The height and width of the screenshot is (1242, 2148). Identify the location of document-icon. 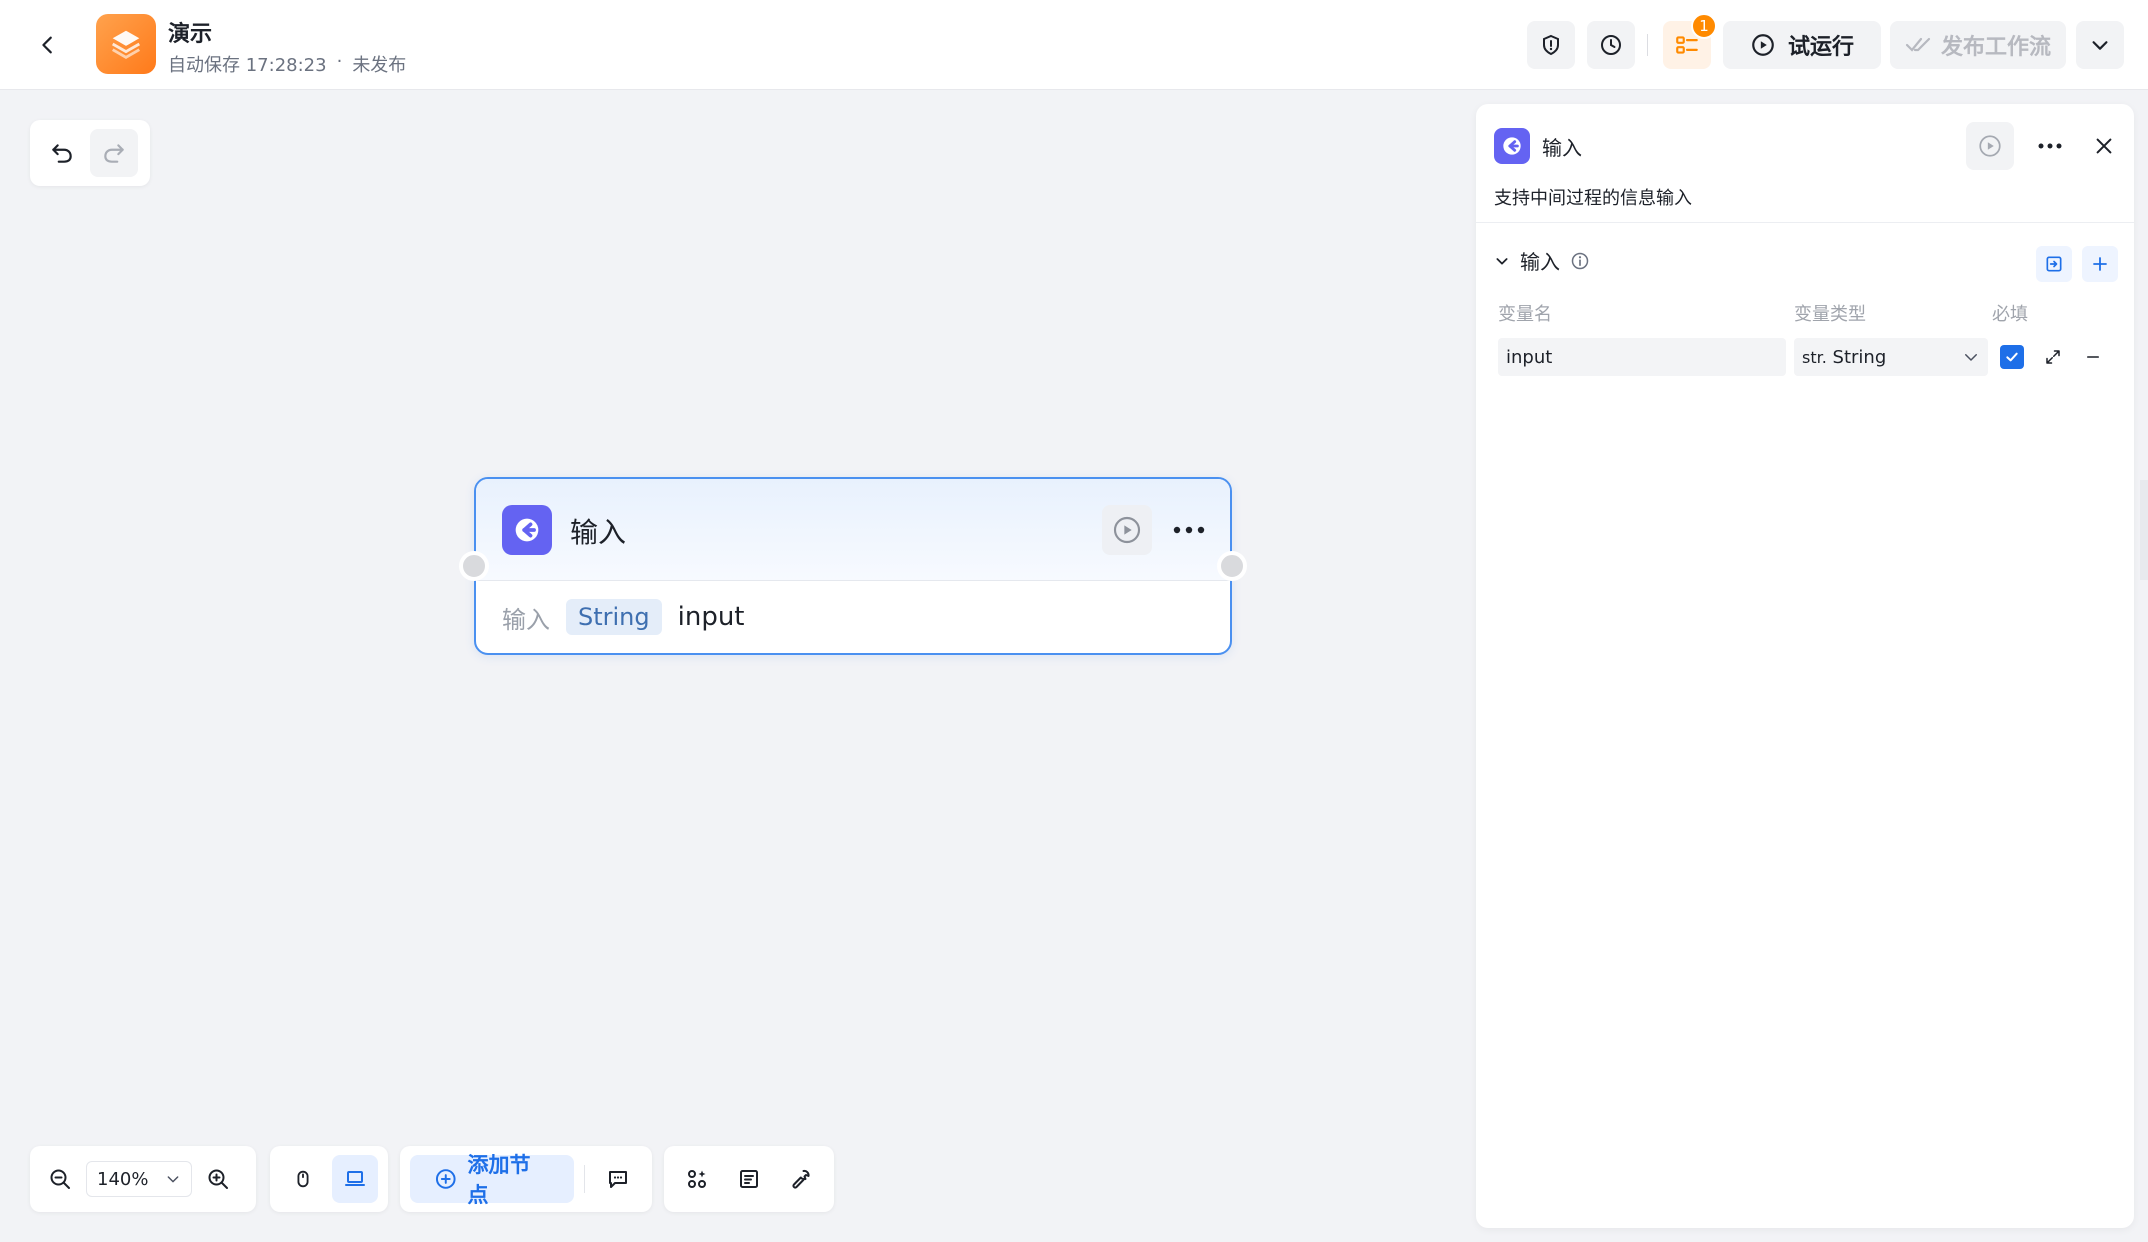
(749, 1179).